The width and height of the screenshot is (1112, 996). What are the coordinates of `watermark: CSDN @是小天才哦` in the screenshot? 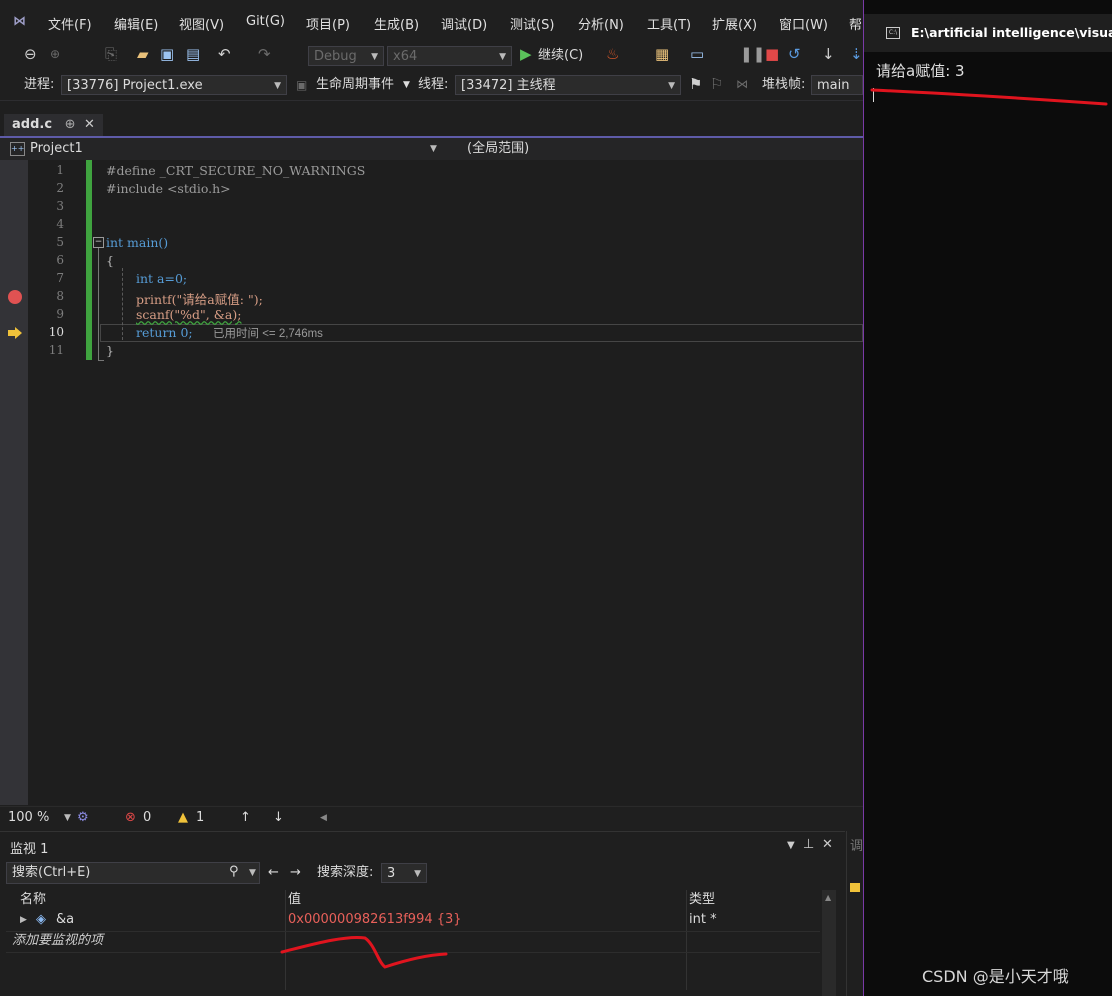 It's located at (995, 976).